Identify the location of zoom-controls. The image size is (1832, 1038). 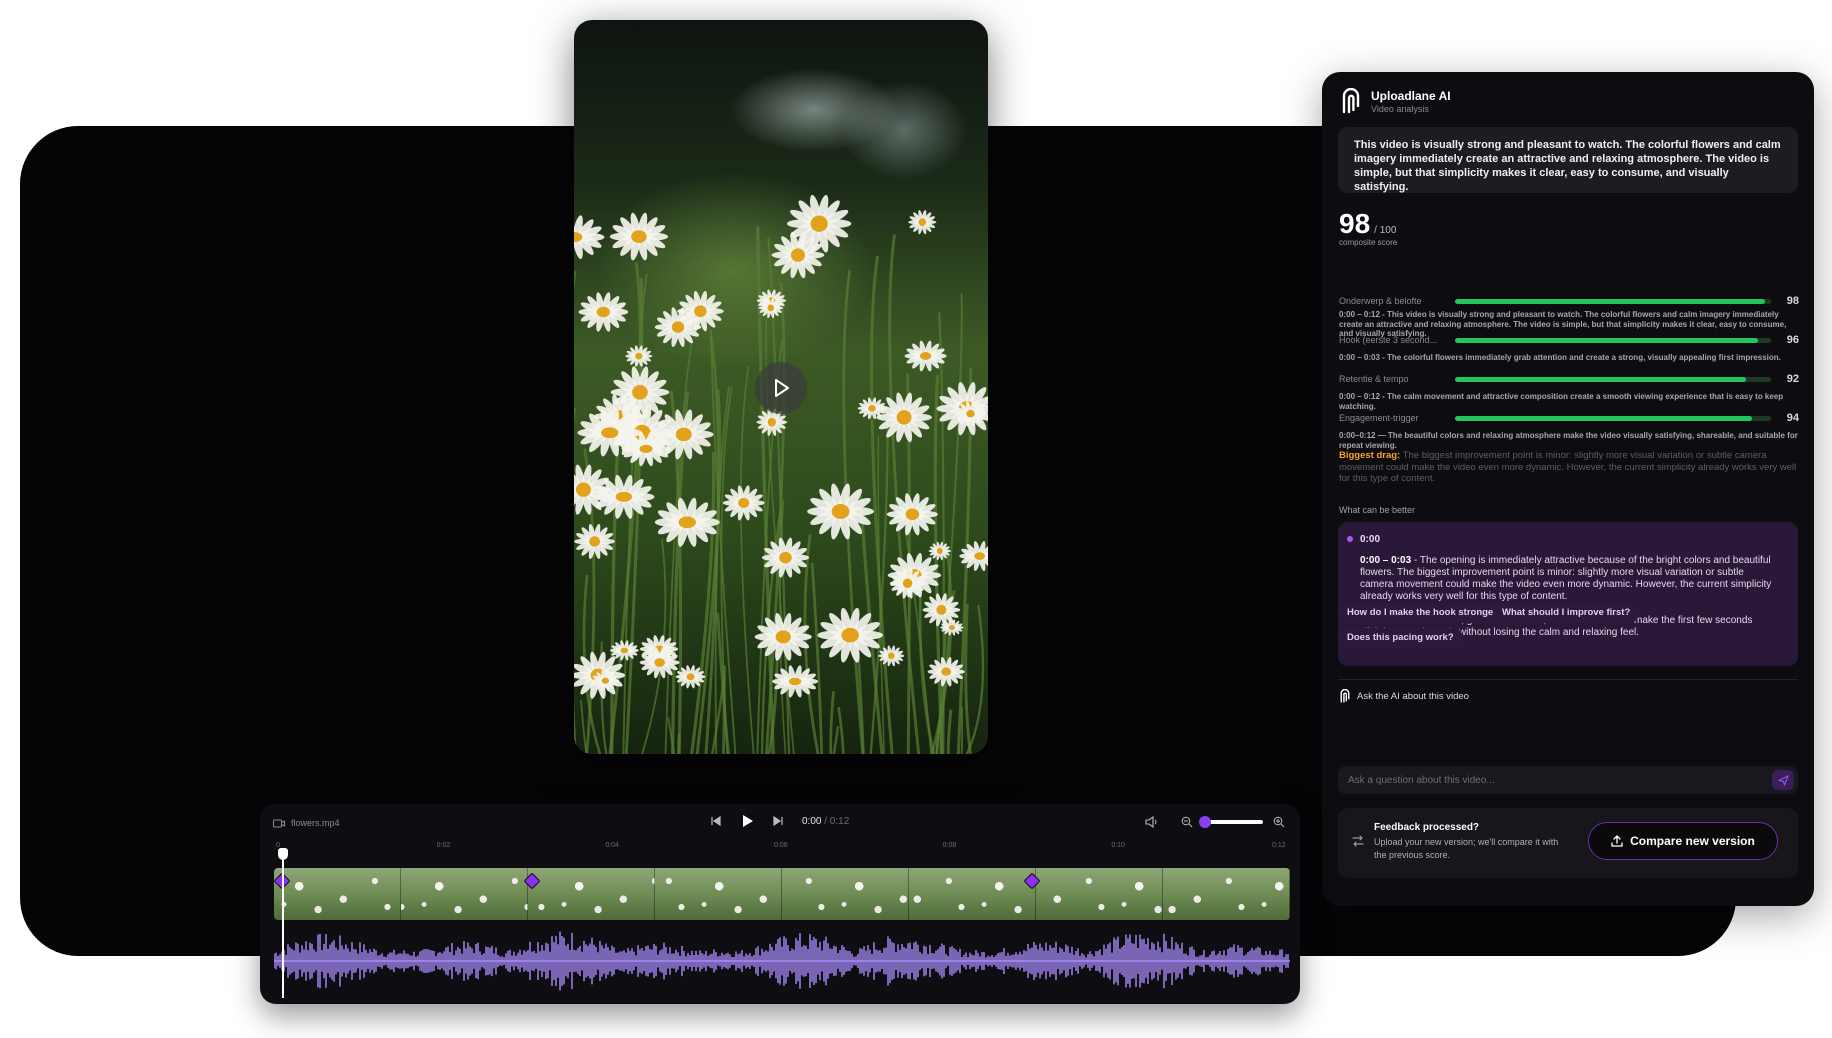
(1215, 822).